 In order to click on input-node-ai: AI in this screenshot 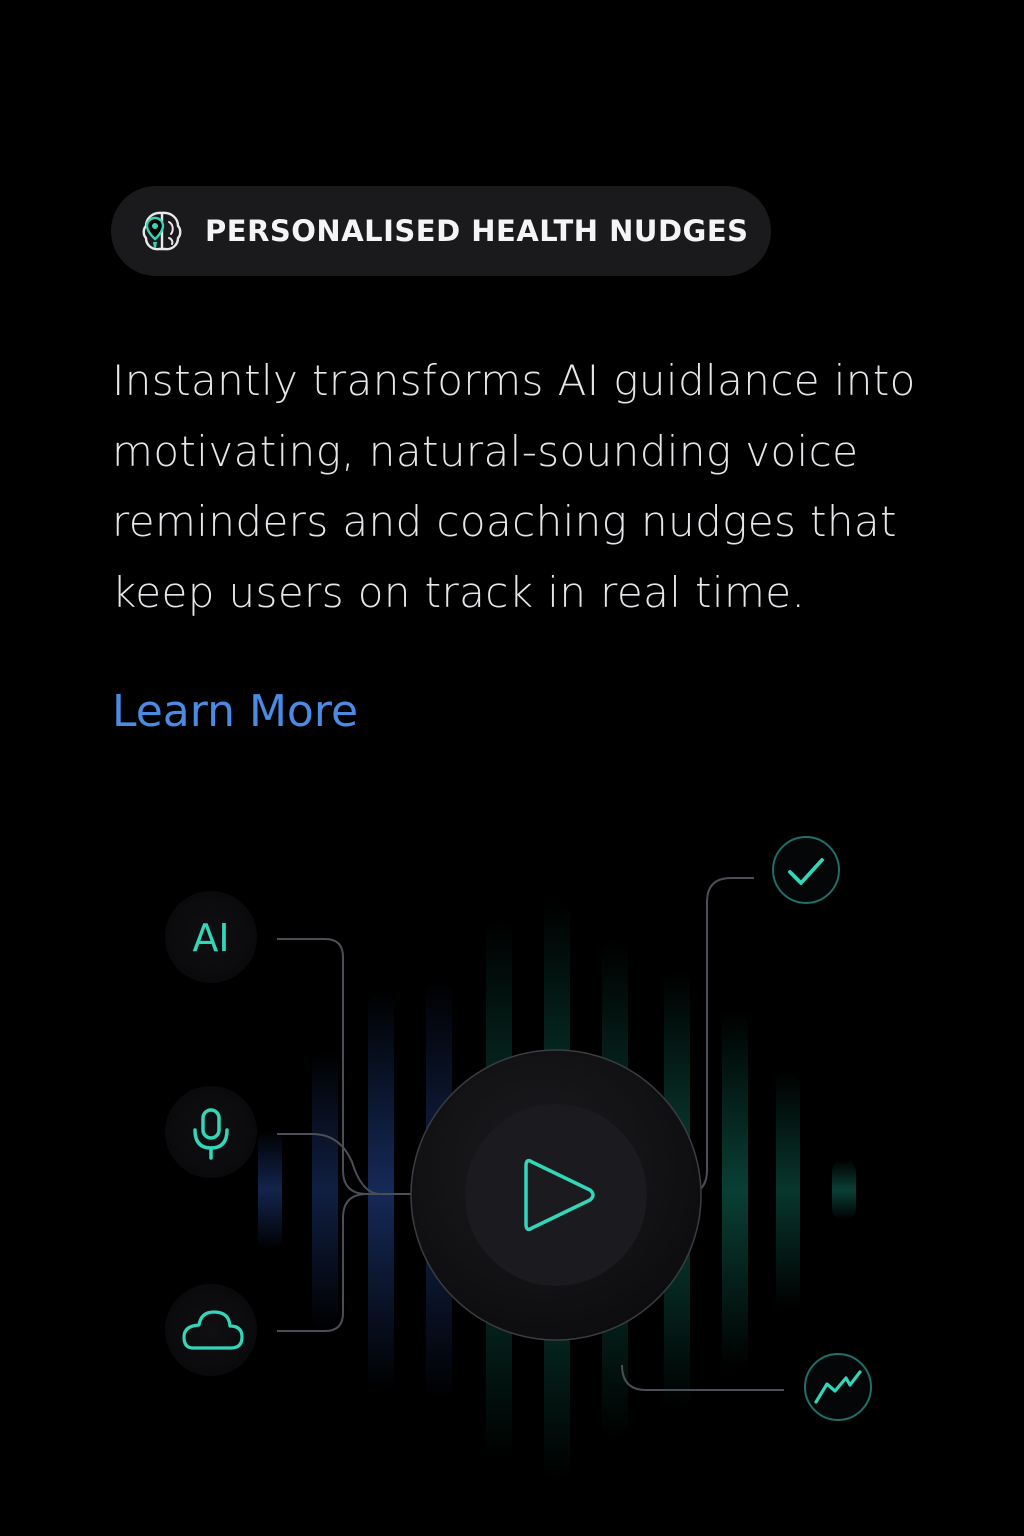, I will do `click(211, 937)`.